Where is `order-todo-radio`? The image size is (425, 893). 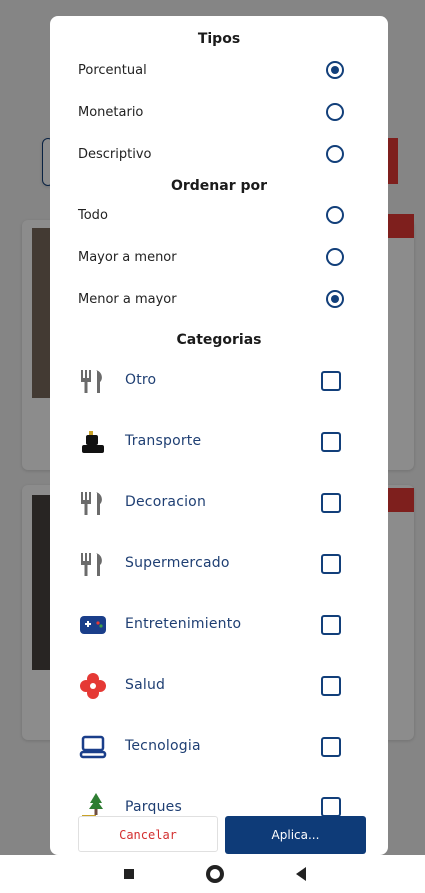
order-todo-radio is located at coordinates (335, 215).